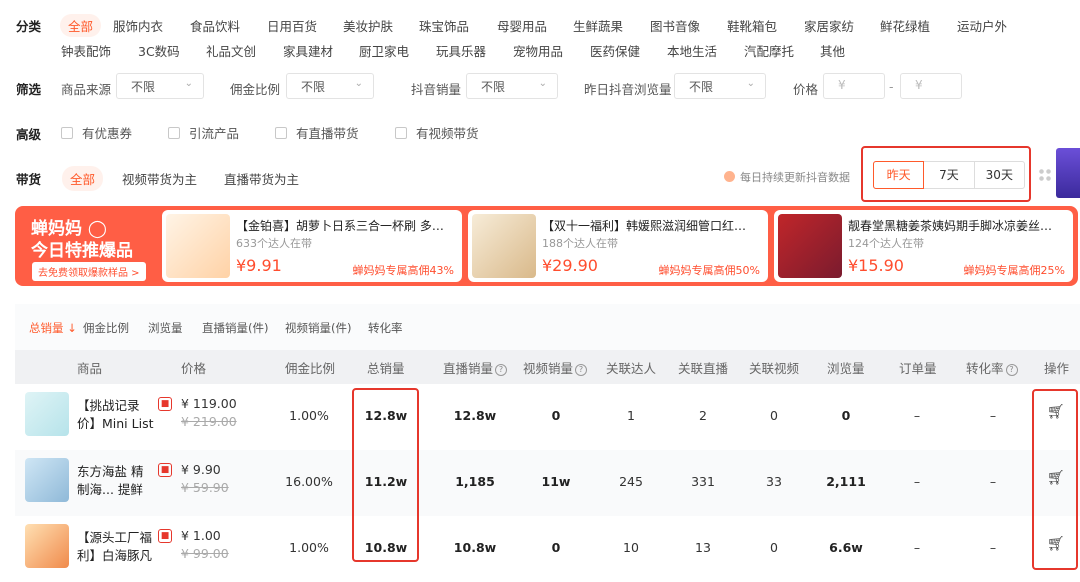 This screenshot has height=582, width=1080. I want to click on category-item: 美妆护肤, so click(368, 25).